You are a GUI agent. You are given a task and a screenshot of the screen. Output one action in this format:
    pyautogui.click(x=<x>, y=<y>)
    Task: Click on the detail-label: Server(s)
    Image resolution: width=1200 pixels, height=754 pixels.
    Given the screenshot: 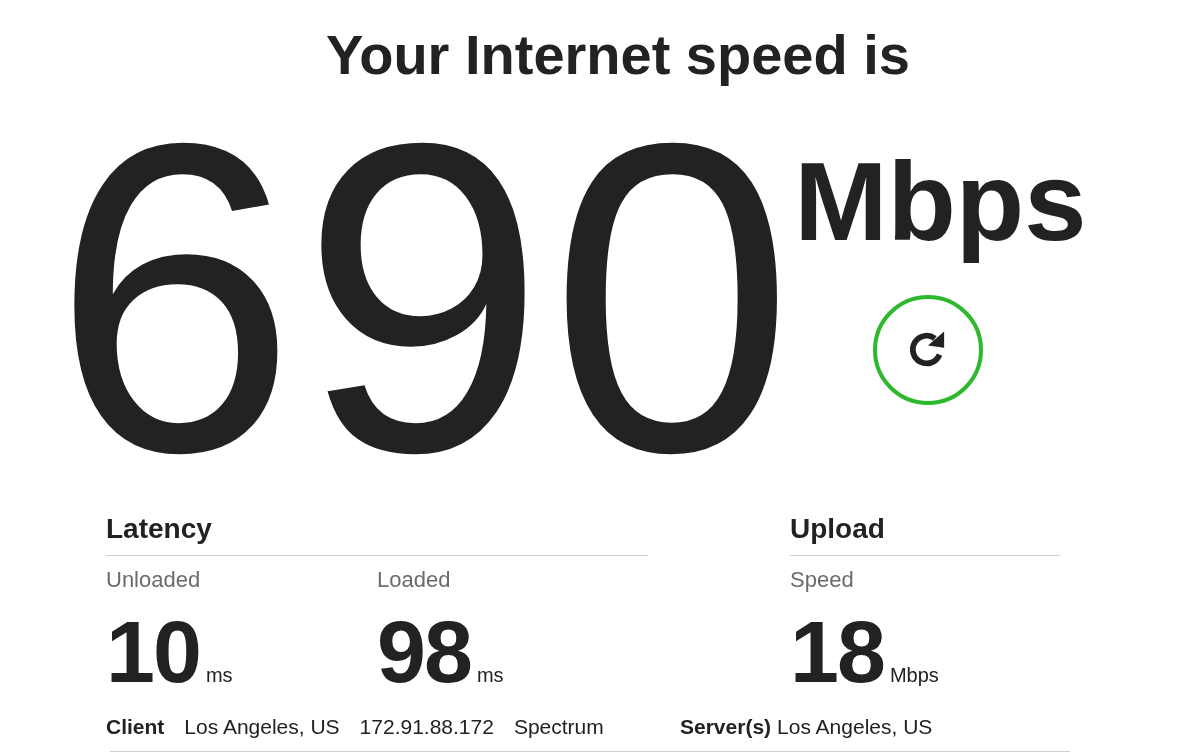 What is the action you would take?
    pyautogui.click(x=726, y=727)
    